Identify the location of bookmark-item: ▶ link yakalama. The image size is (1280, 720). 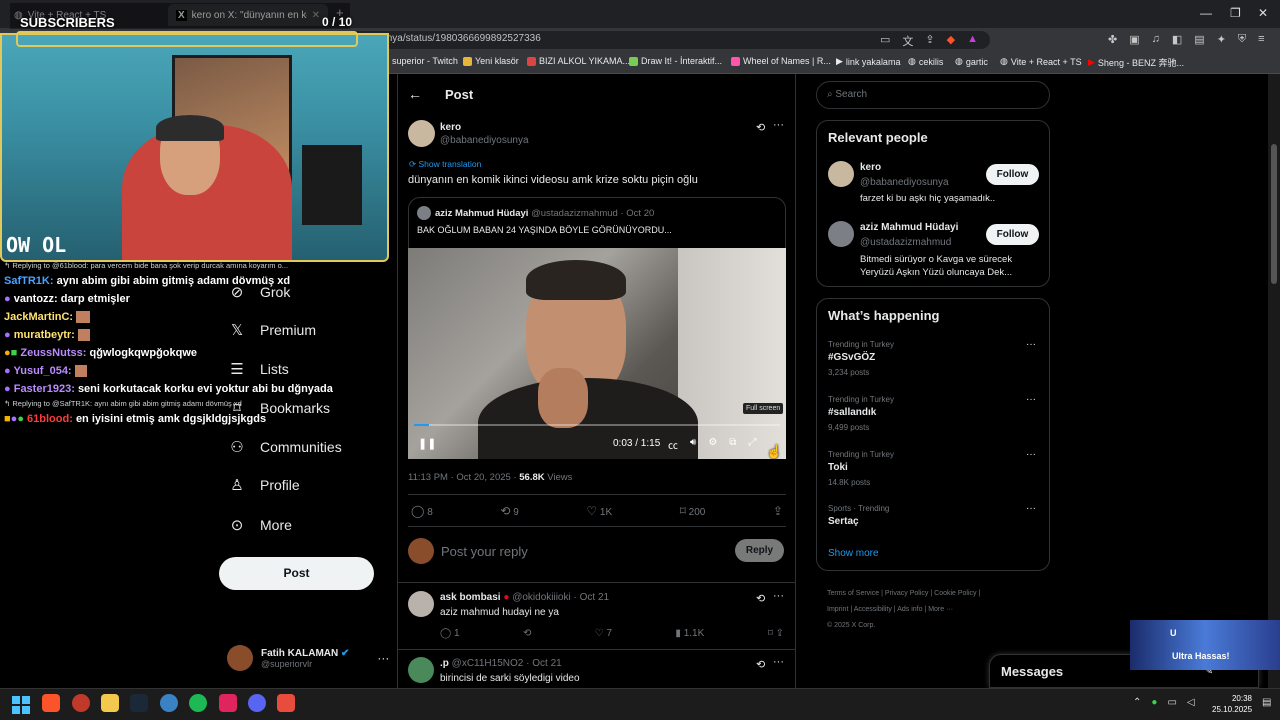
(868, 61).